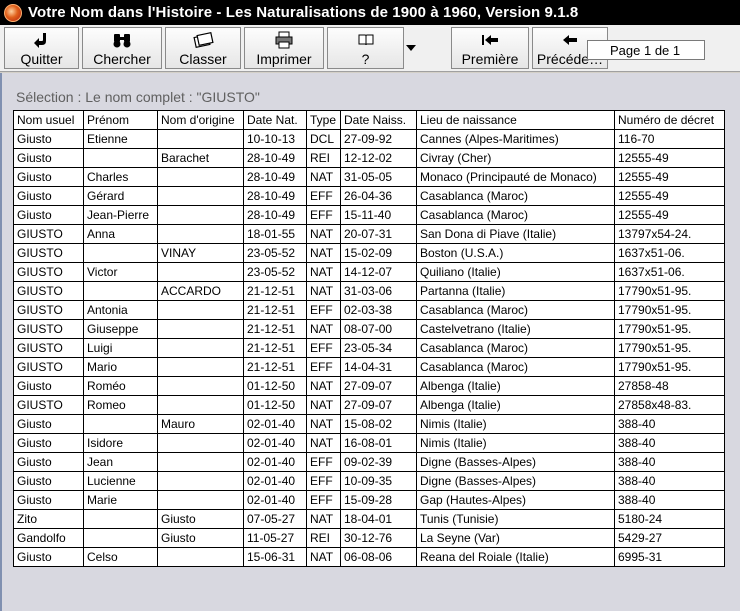 The width and height of the screenshot is (740, 611). Describe the element at coordinates (41, 48) in the screenshot. I see `quit-button: Quitter` at that location.